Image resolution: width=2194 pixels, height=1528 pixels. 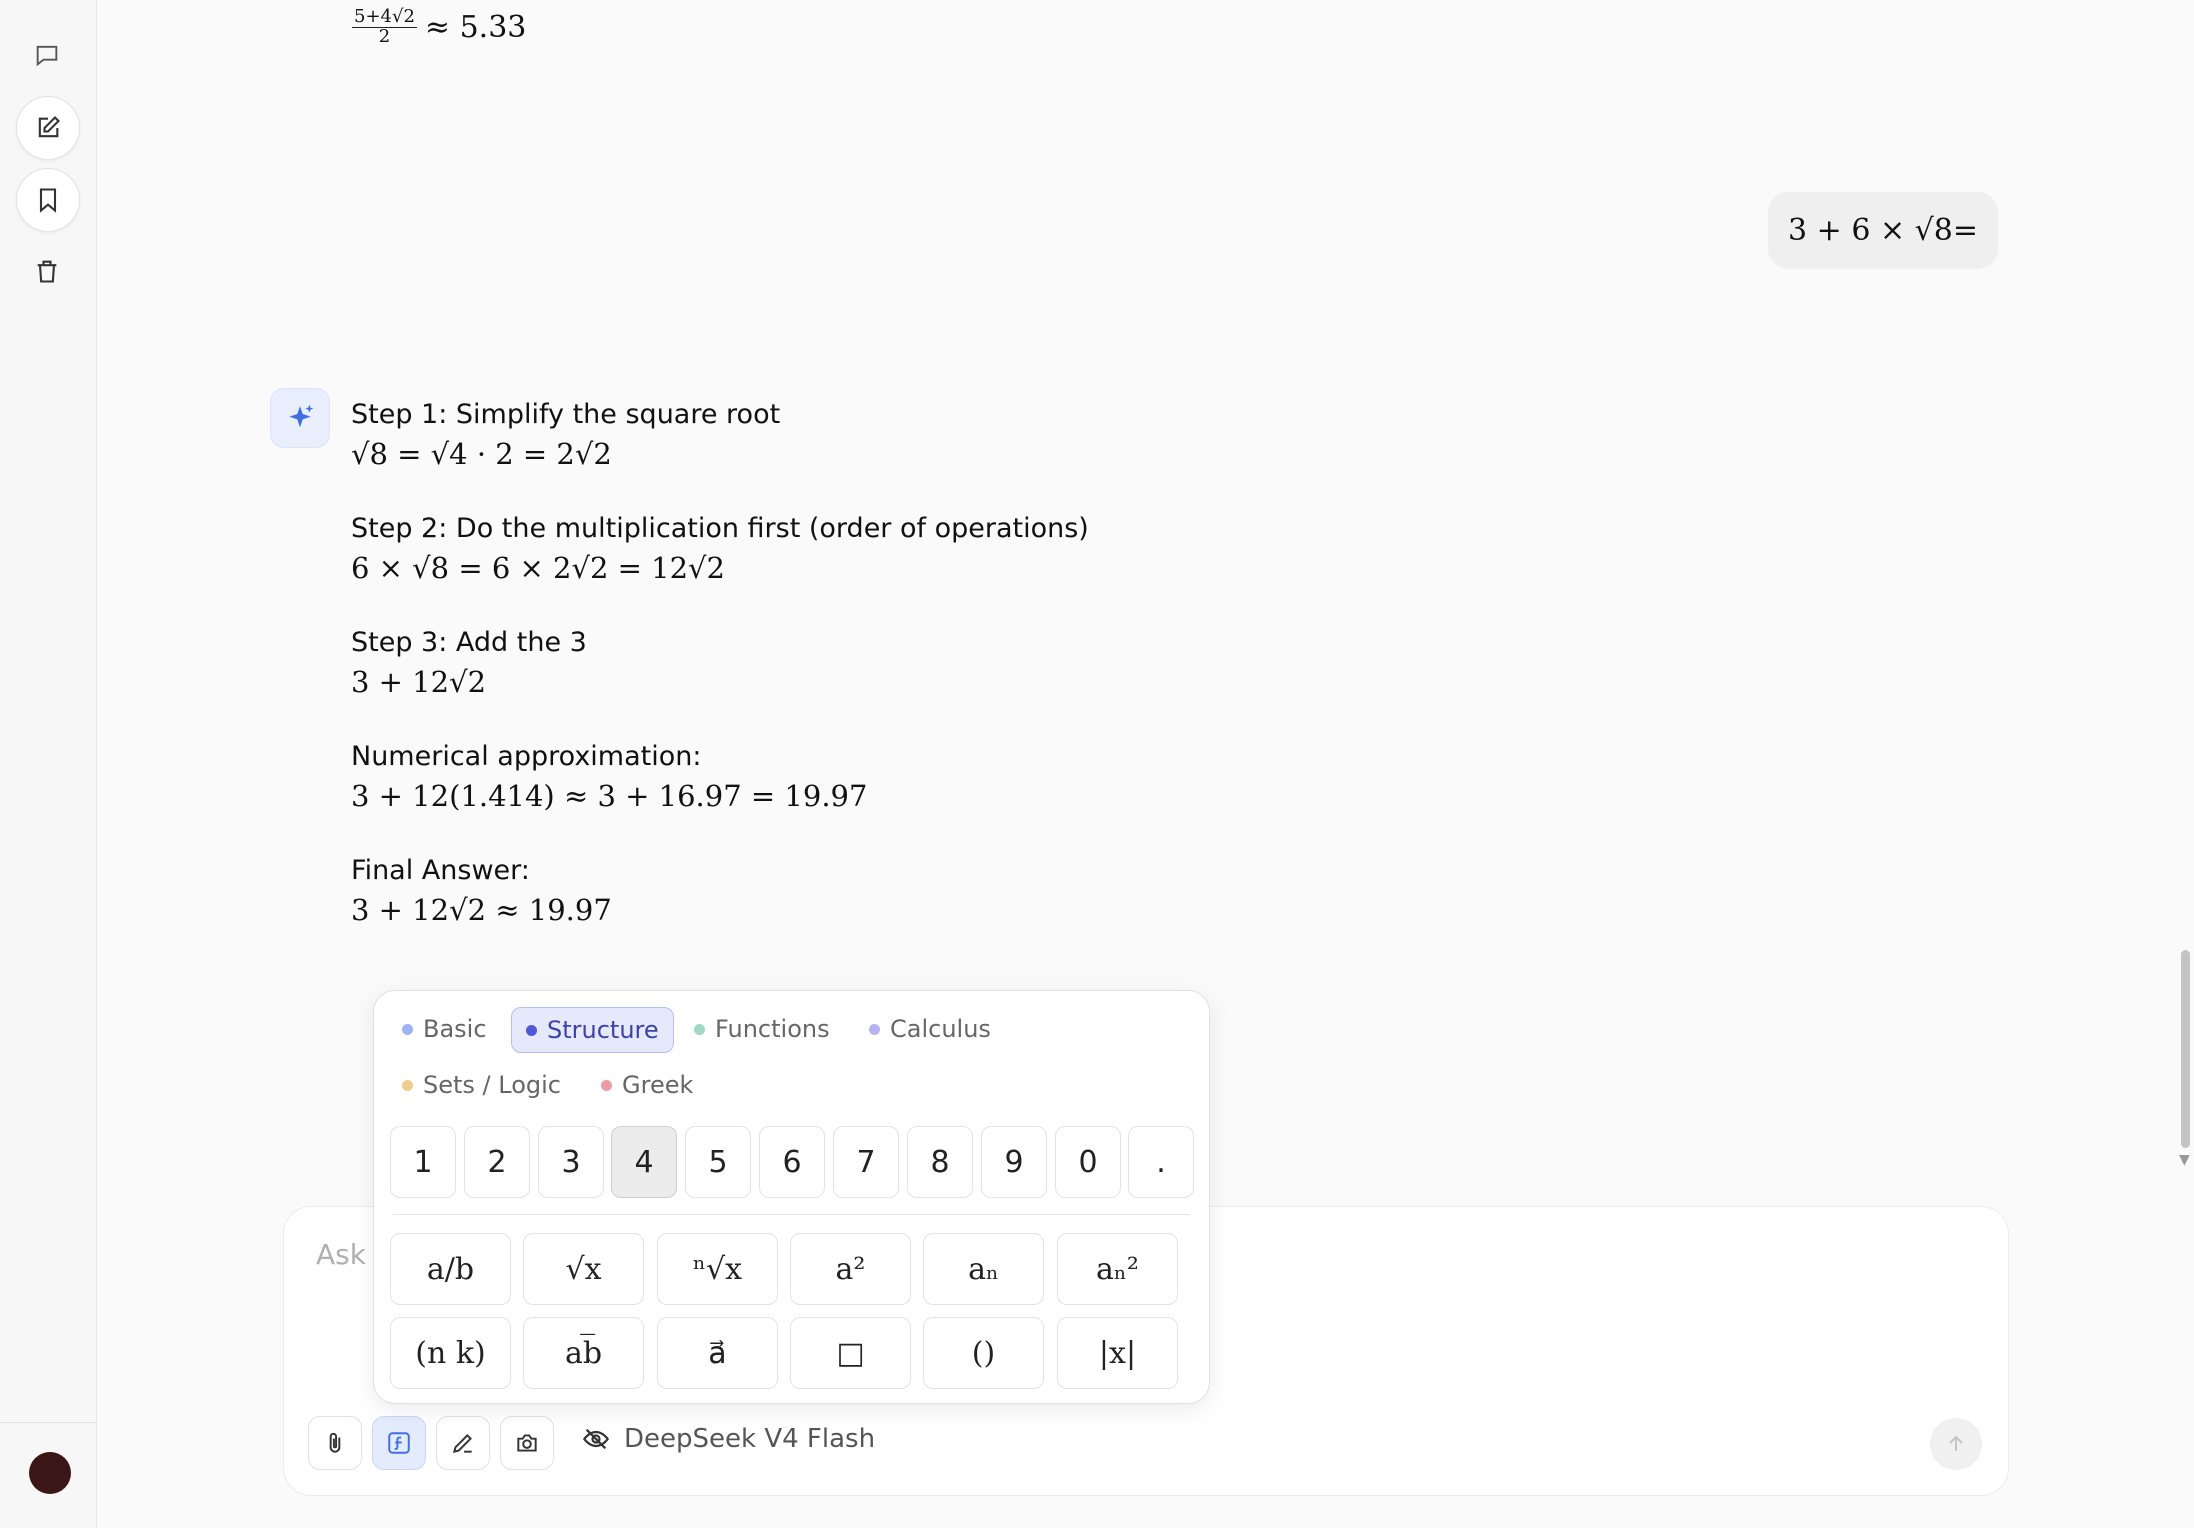 I want to click on overline-key: ab̅, so click(x=583, y=1353).